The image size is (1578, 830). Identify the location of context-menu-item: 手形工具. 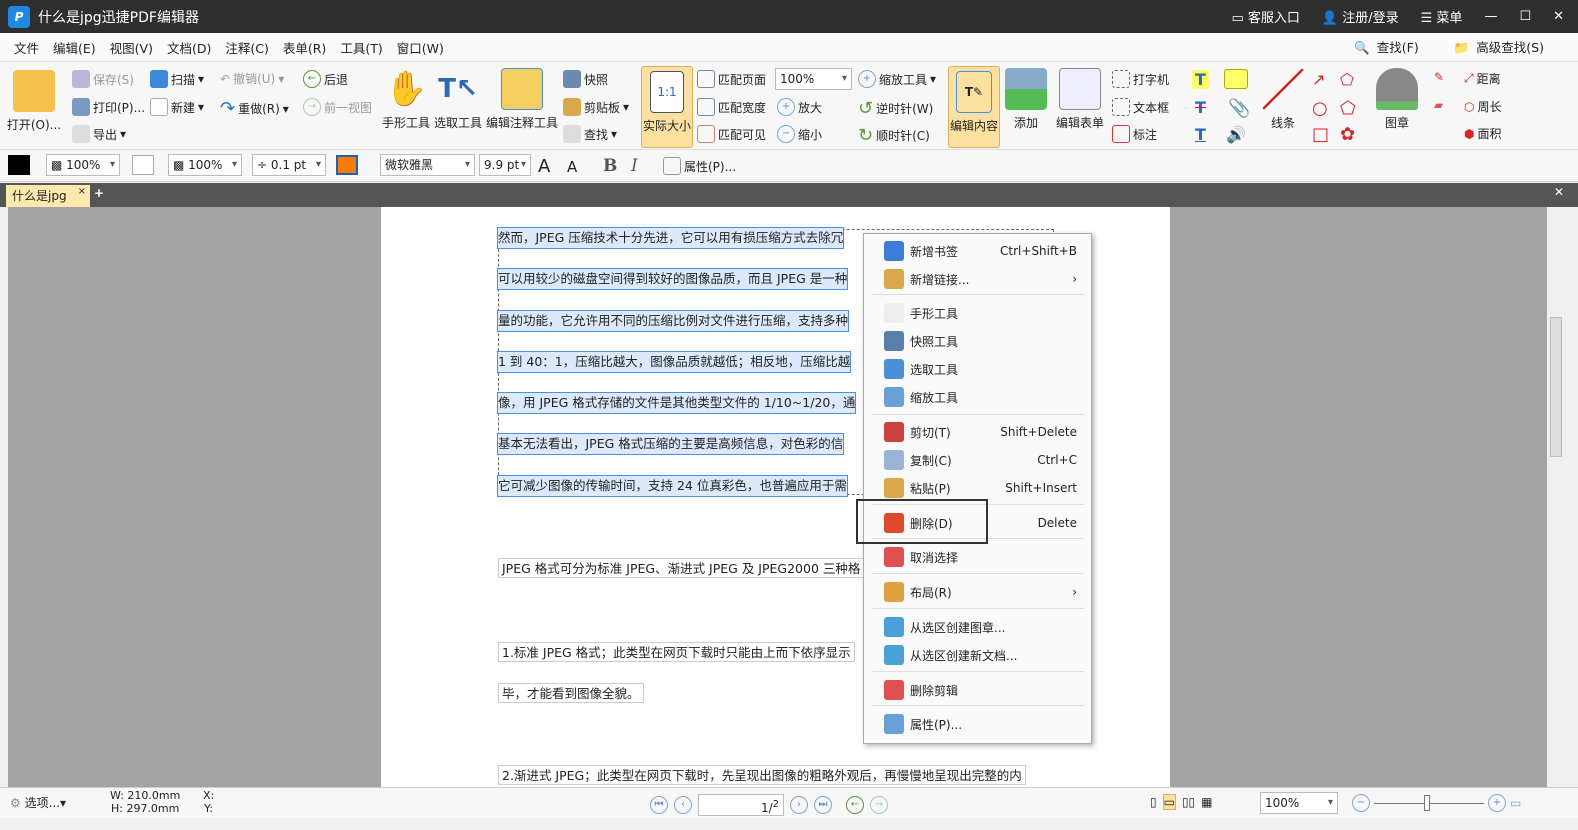
(977, 313).